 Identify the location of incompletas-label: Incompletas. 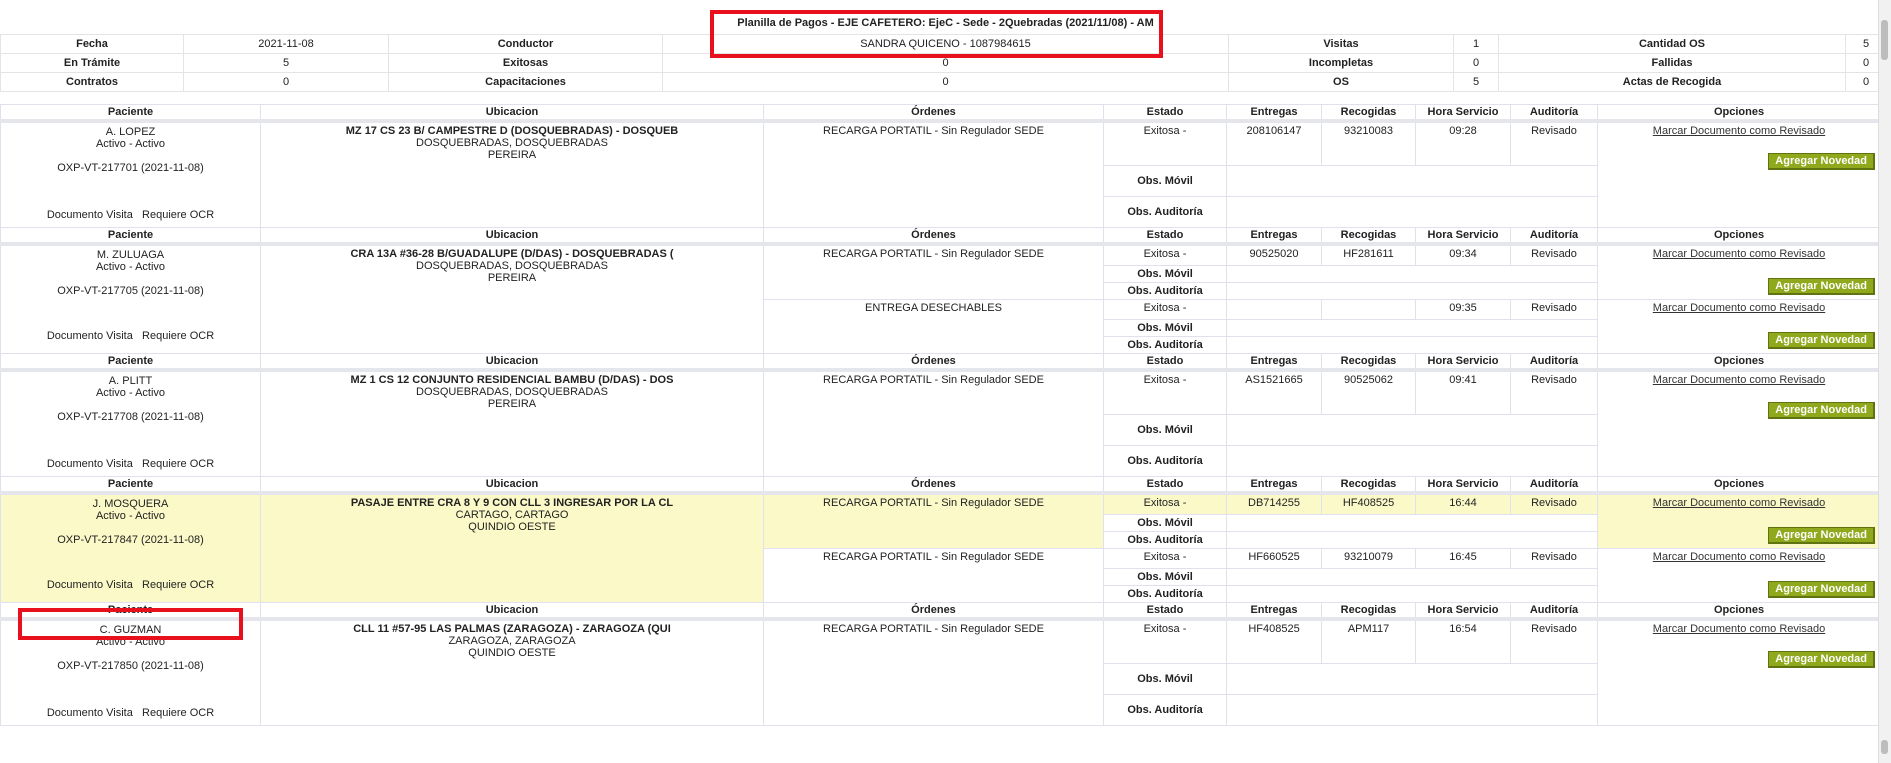
(1341, 63).